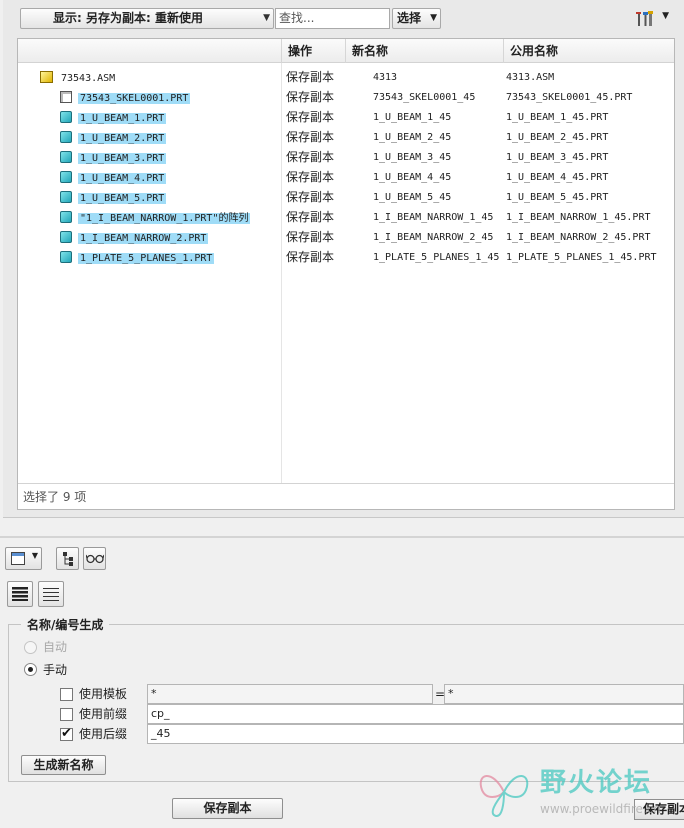 The height and width of the screenshot is (828, 684). Describe the element at coordinates (581, 258) in the screenshot. I see `row-common-name: 1_PLATE_5_PLANES_1_45.PRT` at that location.